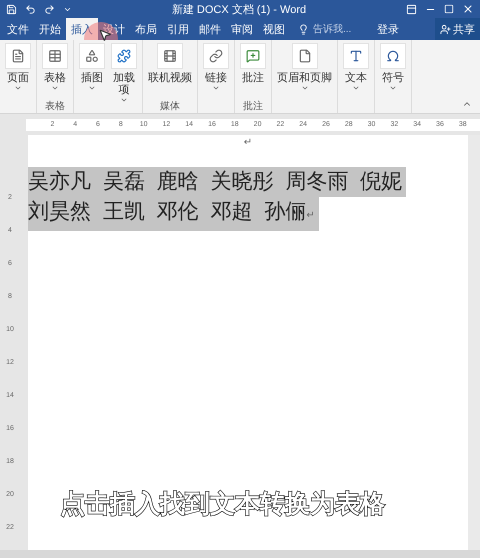 The height and width of the screenshot is (558, 480). I want to click on window-title: 新建 DOCX 文档 (1) - Word, so click(239, 9).